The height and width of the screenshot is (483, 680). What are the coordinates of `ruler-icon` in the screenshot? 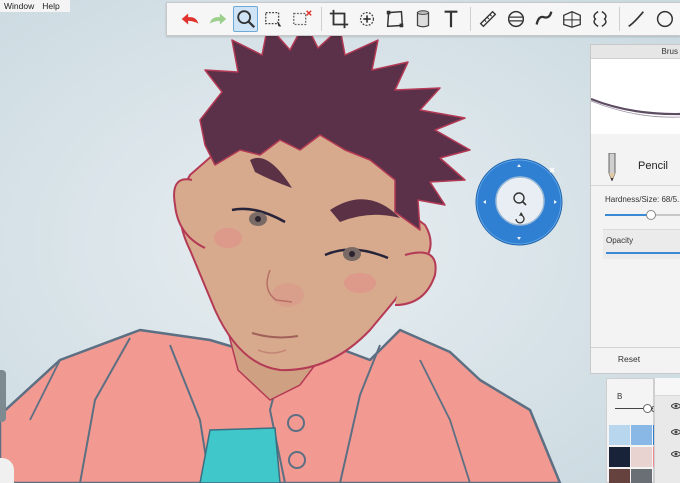 It's located at (487, 19).